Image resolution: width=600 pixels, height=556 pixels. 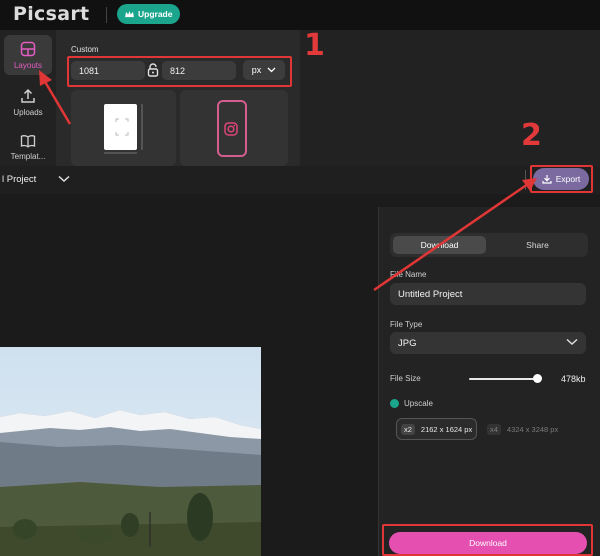 What do you see at coordinates (488, 343) in the screenshot?
I see `file-type-select: JPG` at bounding box center [488, 343].